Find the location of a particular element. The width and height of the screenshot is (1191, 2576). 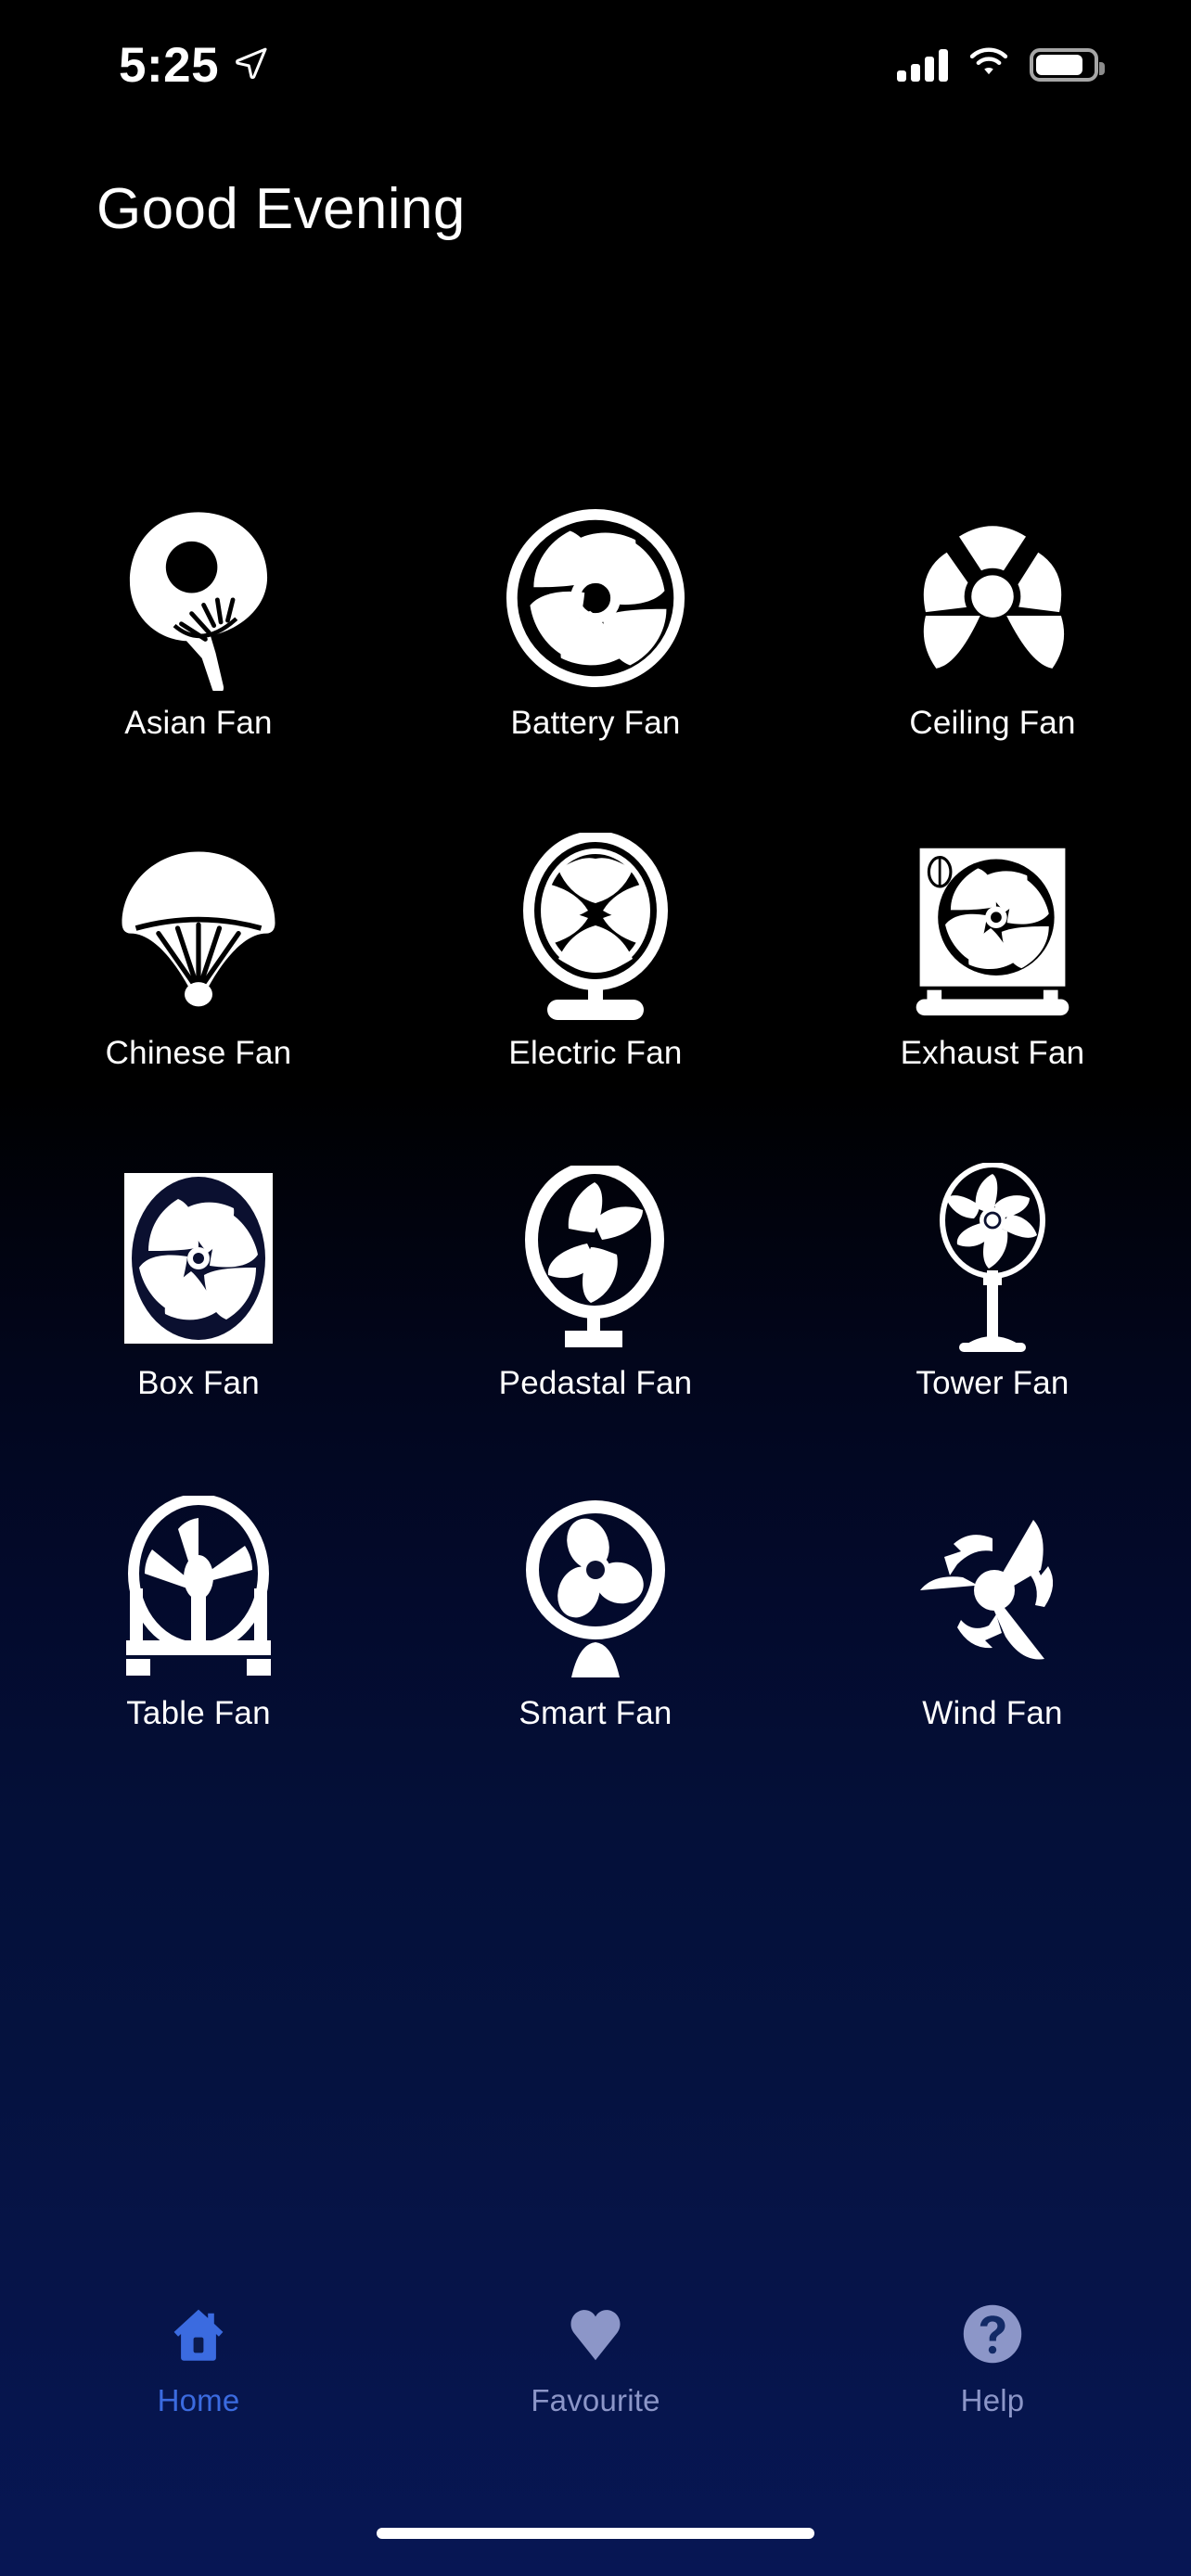

wind-fan-icon is located at coordinates (992, 1588).